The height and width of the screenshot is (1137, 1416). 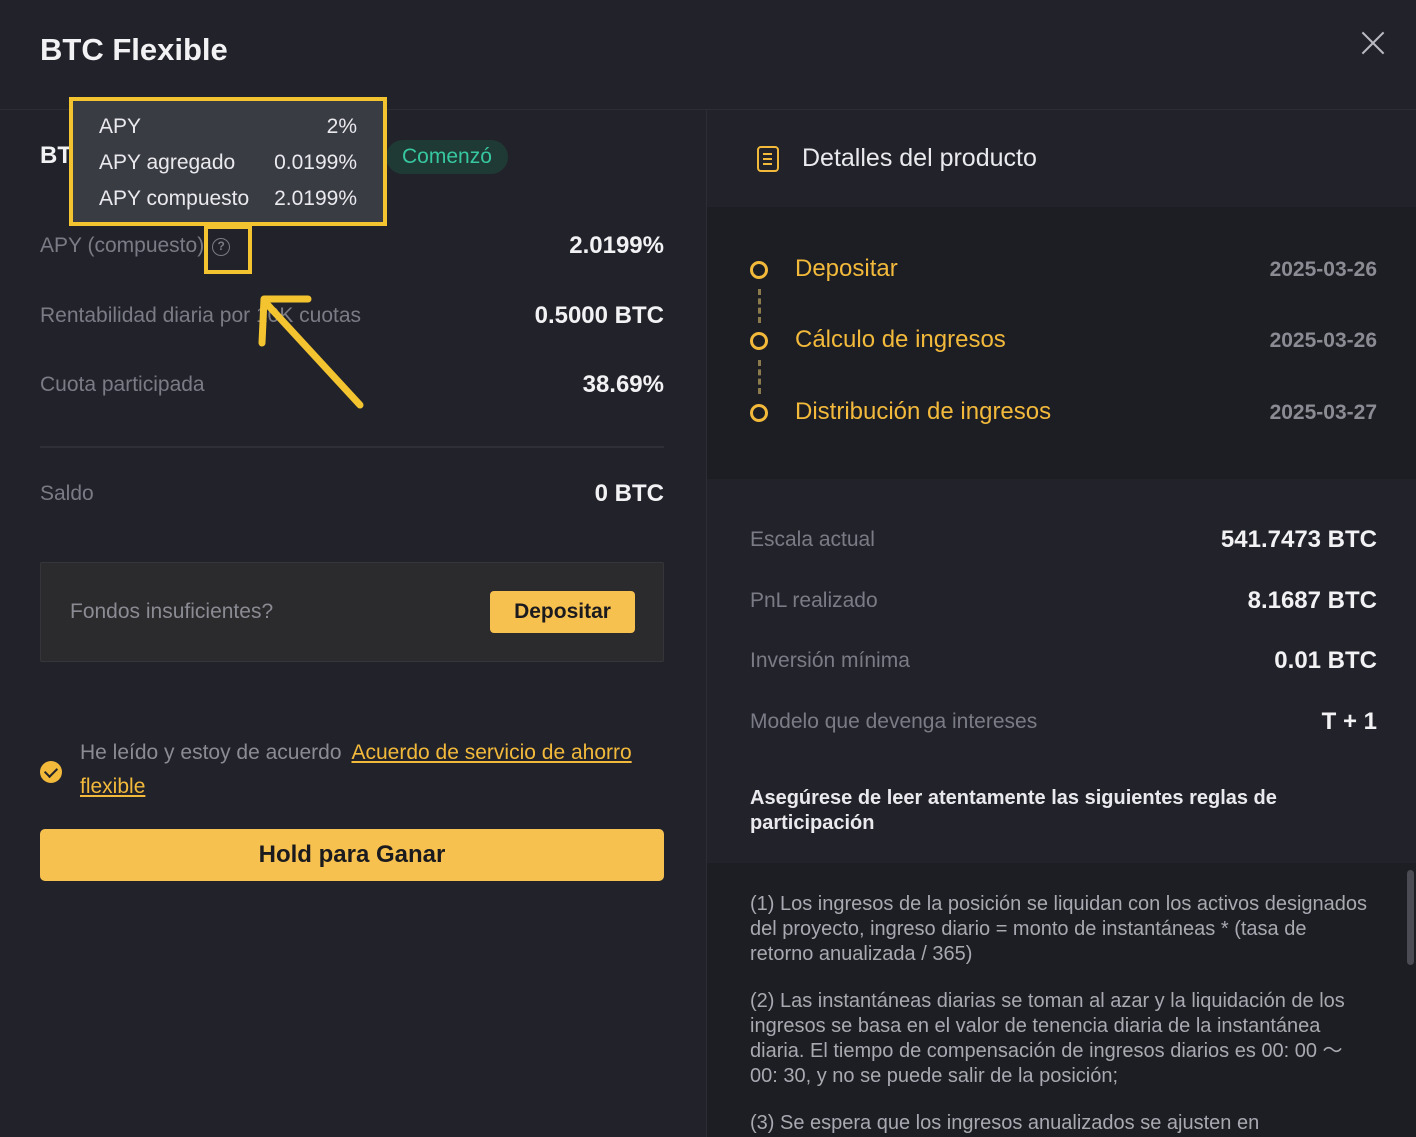 What do you see at coordinates (812, 539) in the screenshot?
I see `info-label: Escala actual` at bounding box center [812, 539].